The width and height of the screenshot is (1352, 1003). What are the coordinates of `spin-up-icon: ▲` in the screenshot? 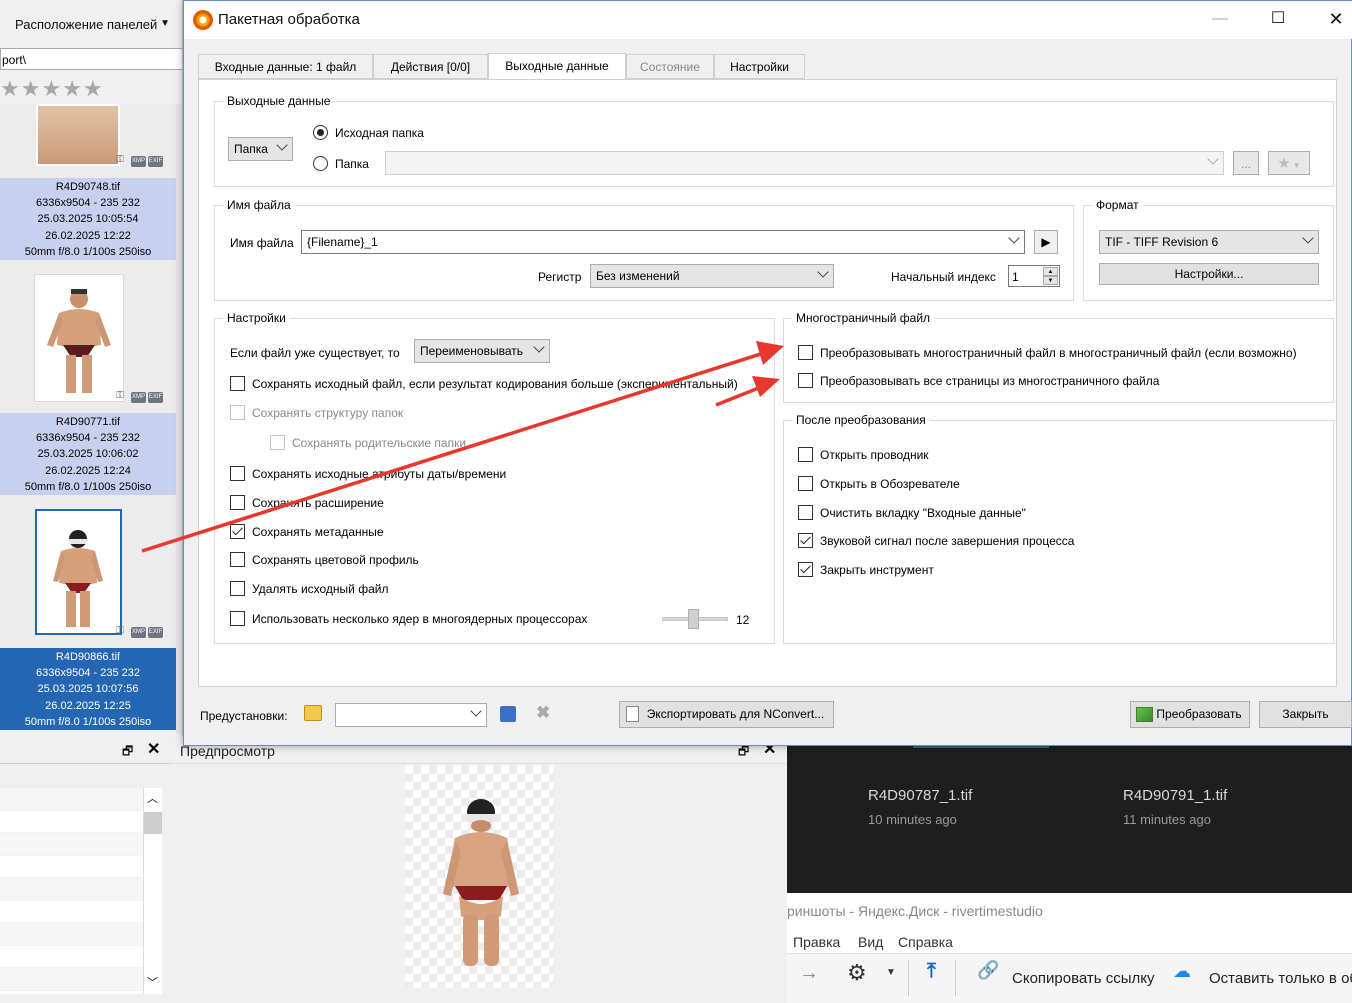 It's located at (1050, 271).